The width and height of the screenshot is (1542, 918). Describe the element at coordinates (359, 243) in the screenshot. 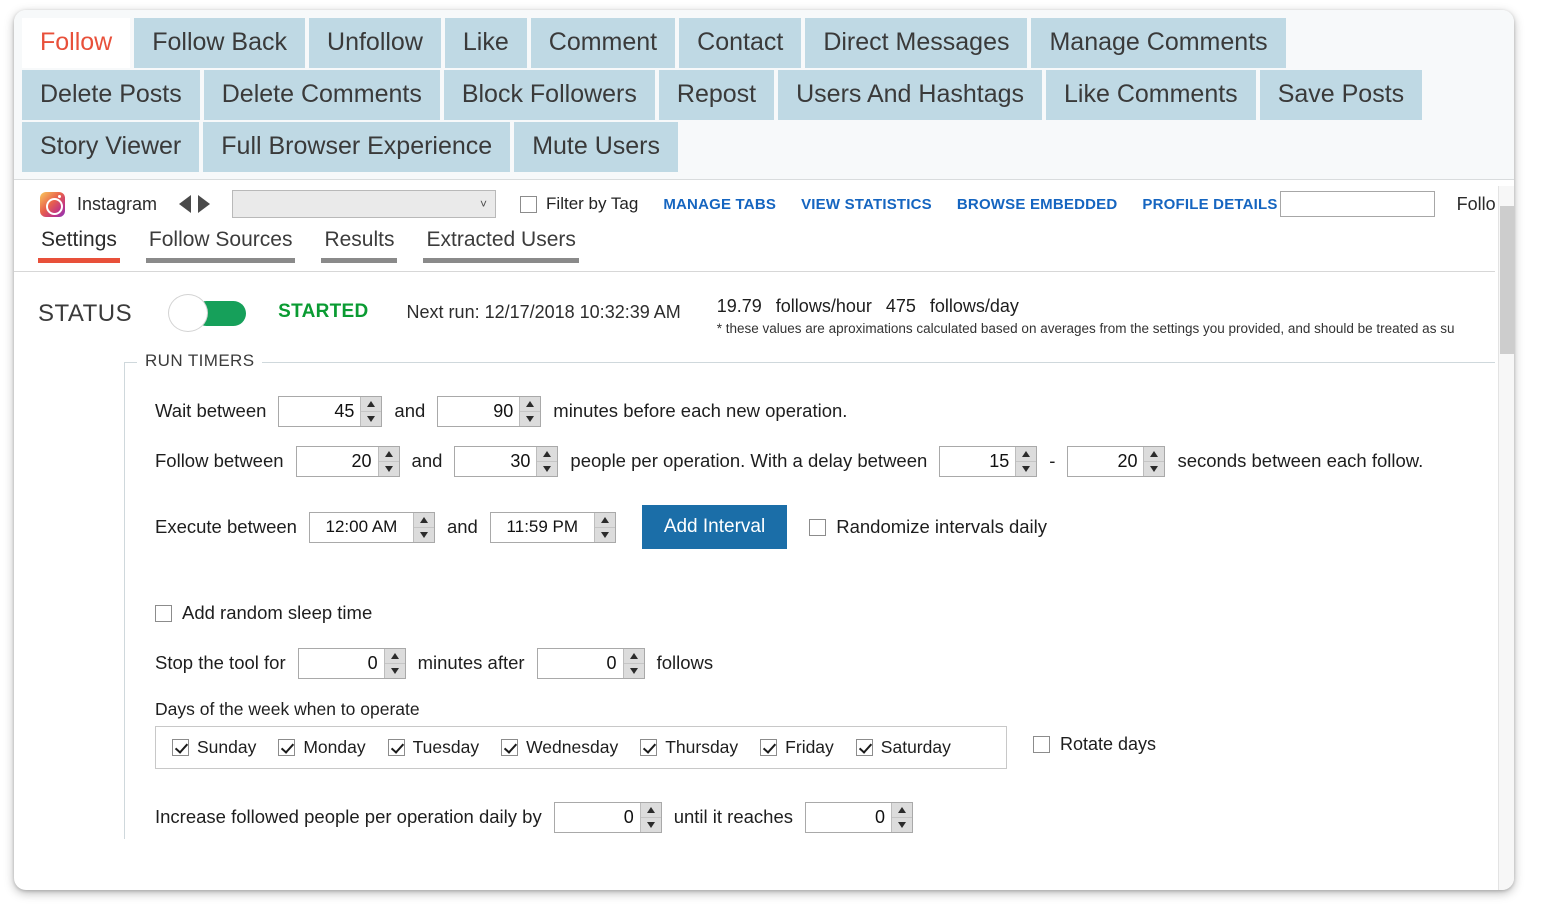

I see `subtab-results: Results` at that location.